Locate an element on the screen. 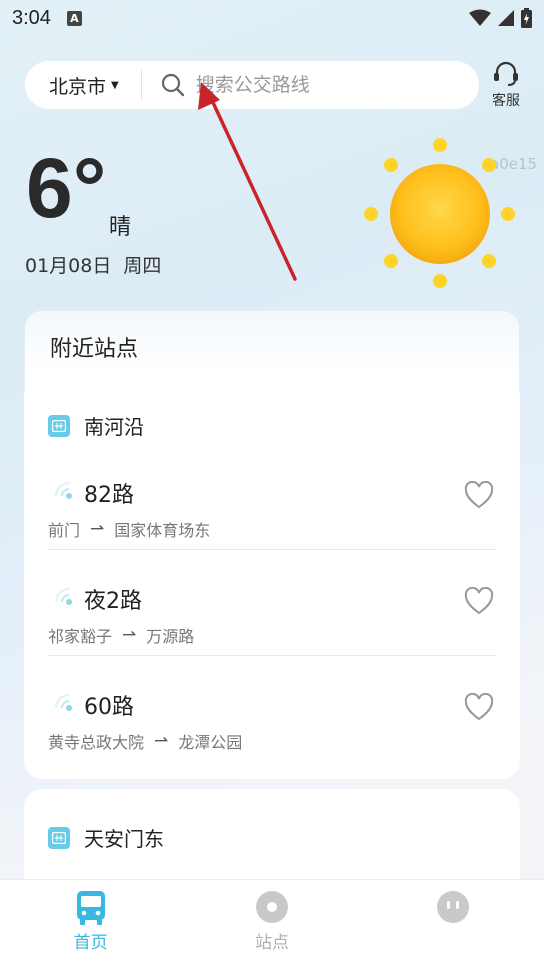  temperature: 6° is located at coordinates (66, 188).